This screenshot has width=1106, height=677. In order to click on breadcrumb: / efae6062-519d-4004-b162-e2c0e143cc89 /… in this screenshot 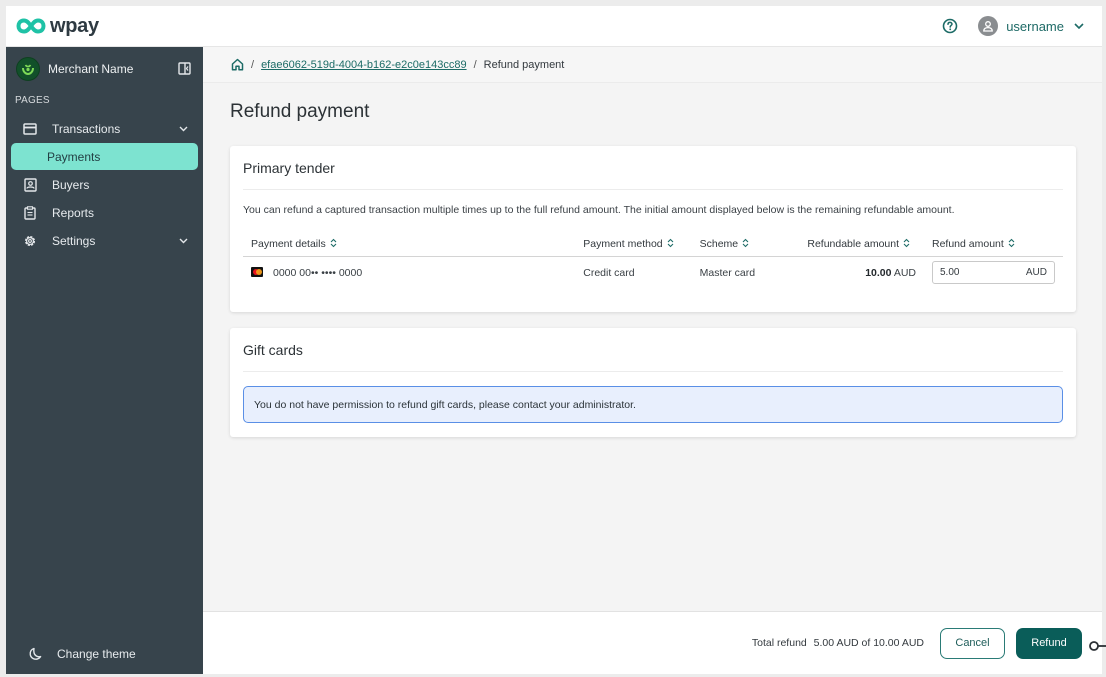, I will do `click(652, 65)`.